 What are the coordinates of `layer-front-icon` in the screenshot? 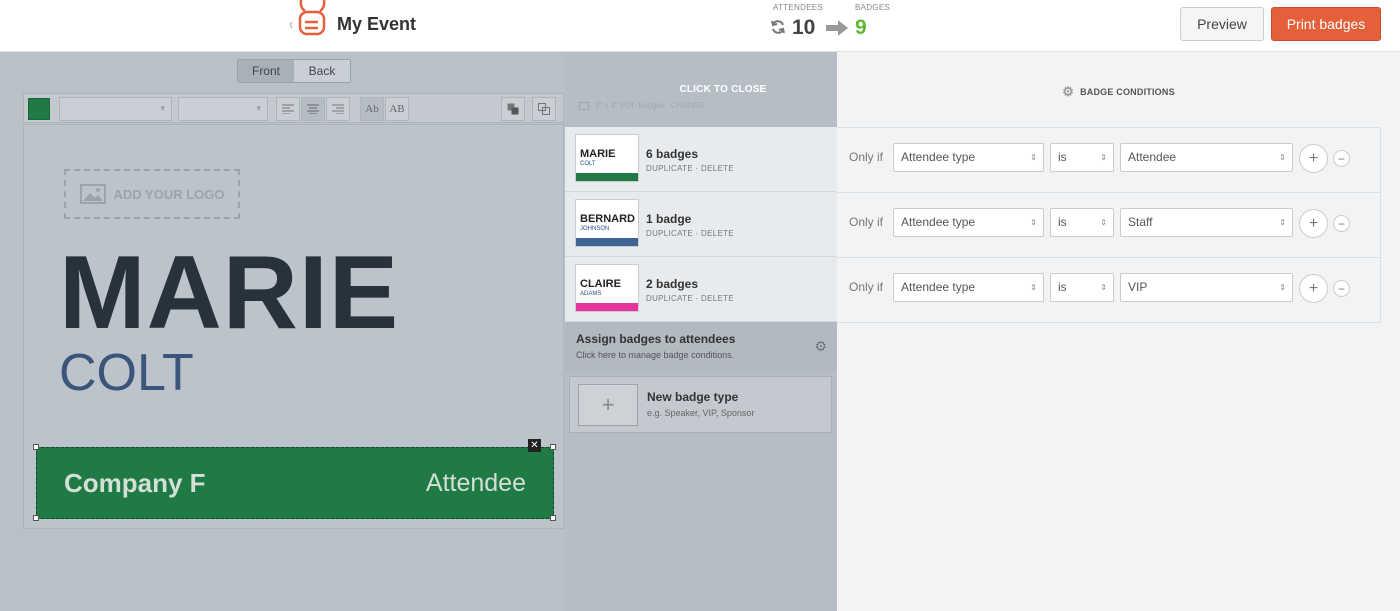 It's located at (513, 109).